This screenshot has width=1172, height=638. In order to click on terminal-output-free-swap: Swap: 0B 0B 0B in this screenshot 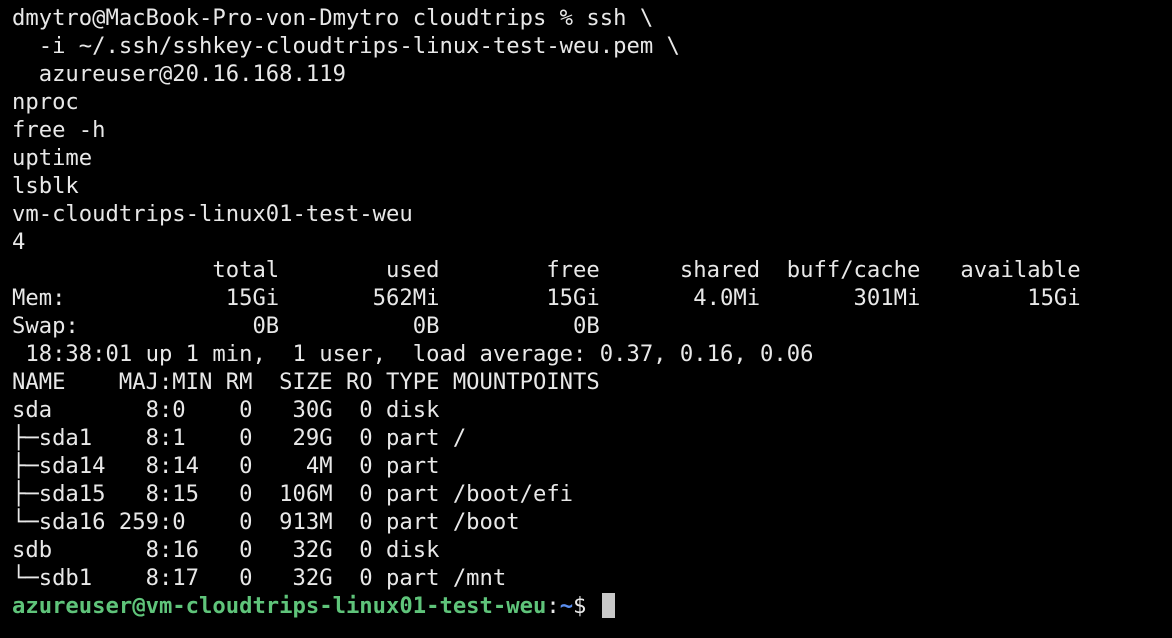, I will do `click(306, 326)`.